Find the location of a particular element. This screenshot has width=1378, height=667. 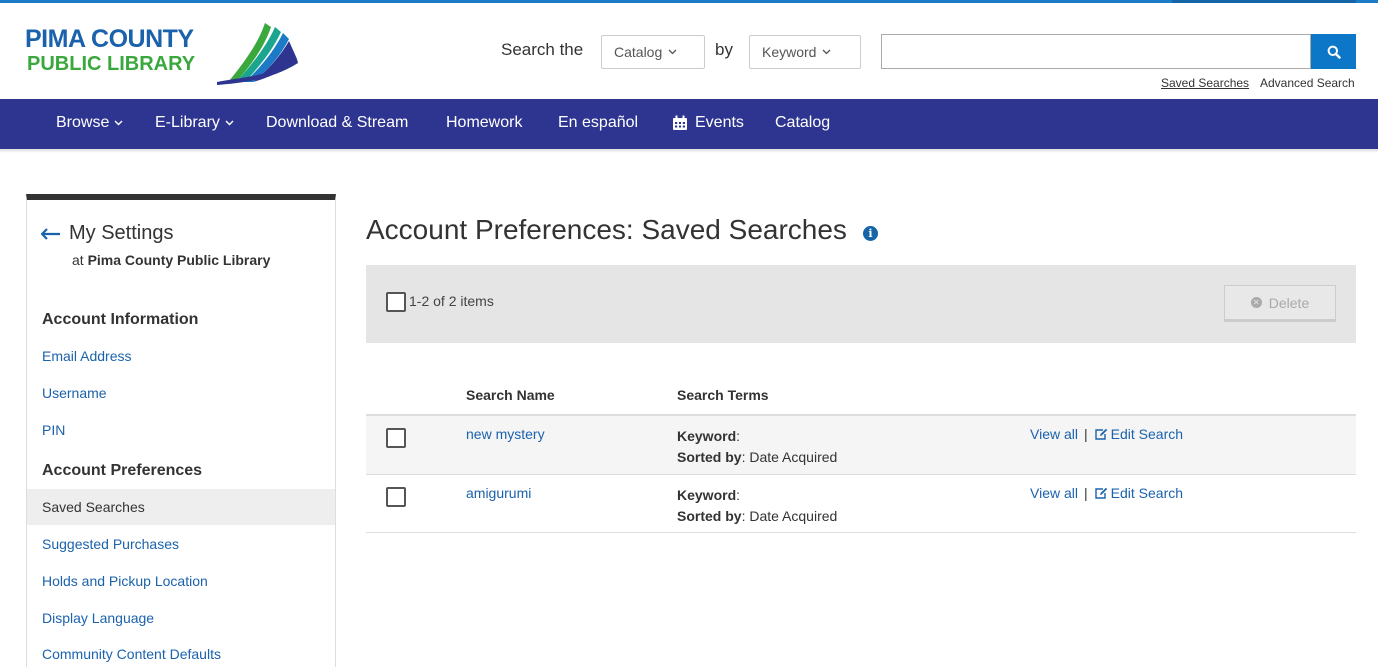

nav-download-stream-label: Download & Stream is located at coordinates (337, 122).